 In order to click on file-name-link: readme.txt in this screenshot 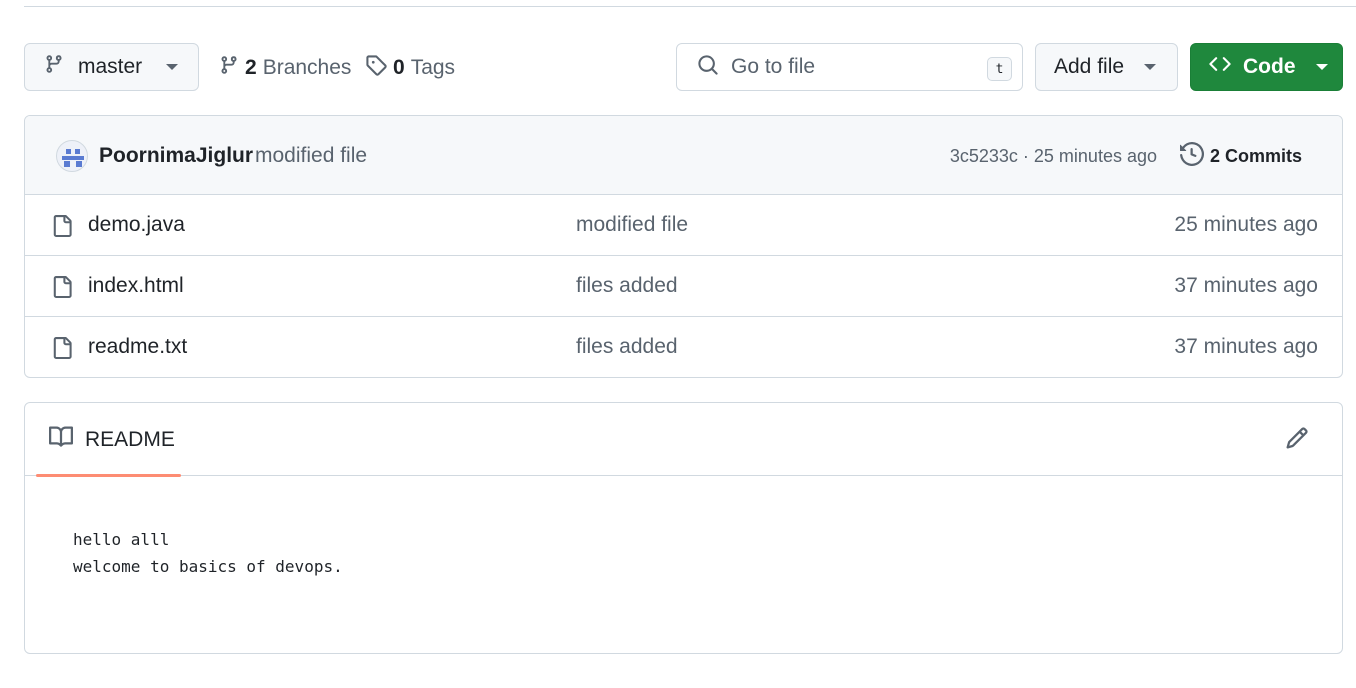, I will do `click(137, 347)`.